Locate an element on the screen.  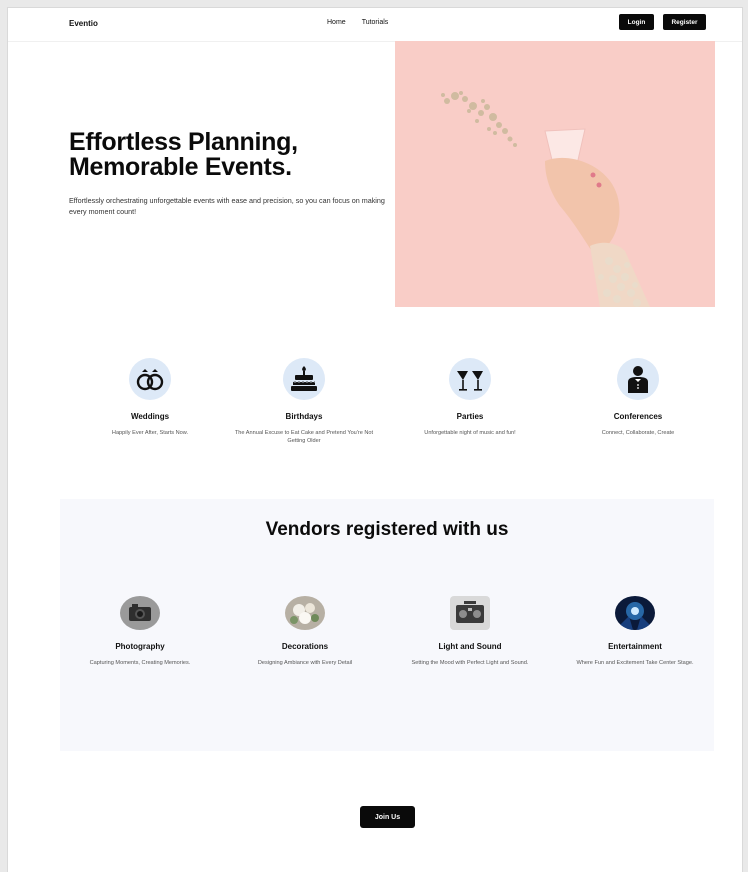
vendor-title: Light and Sound is located at coordinates (470, 646).